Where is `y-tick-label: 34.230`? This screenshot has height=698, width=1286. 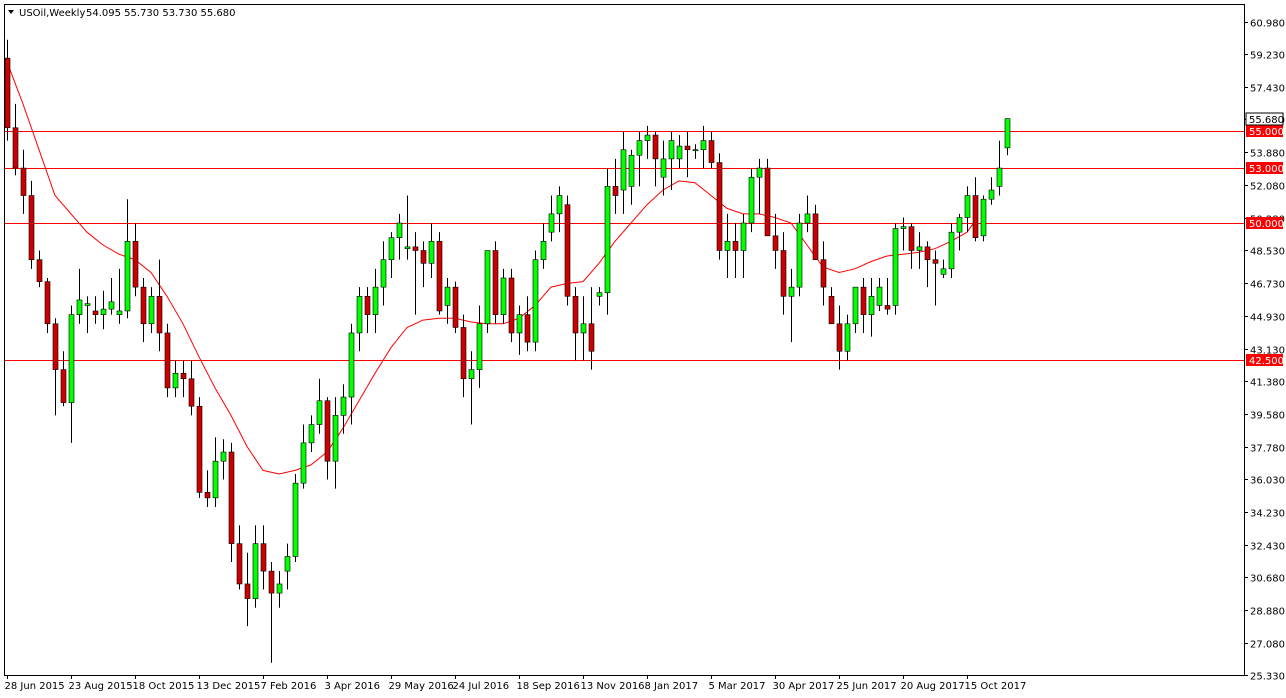 y-tick-label: 34.230 is located at coordinates (1267, 514).